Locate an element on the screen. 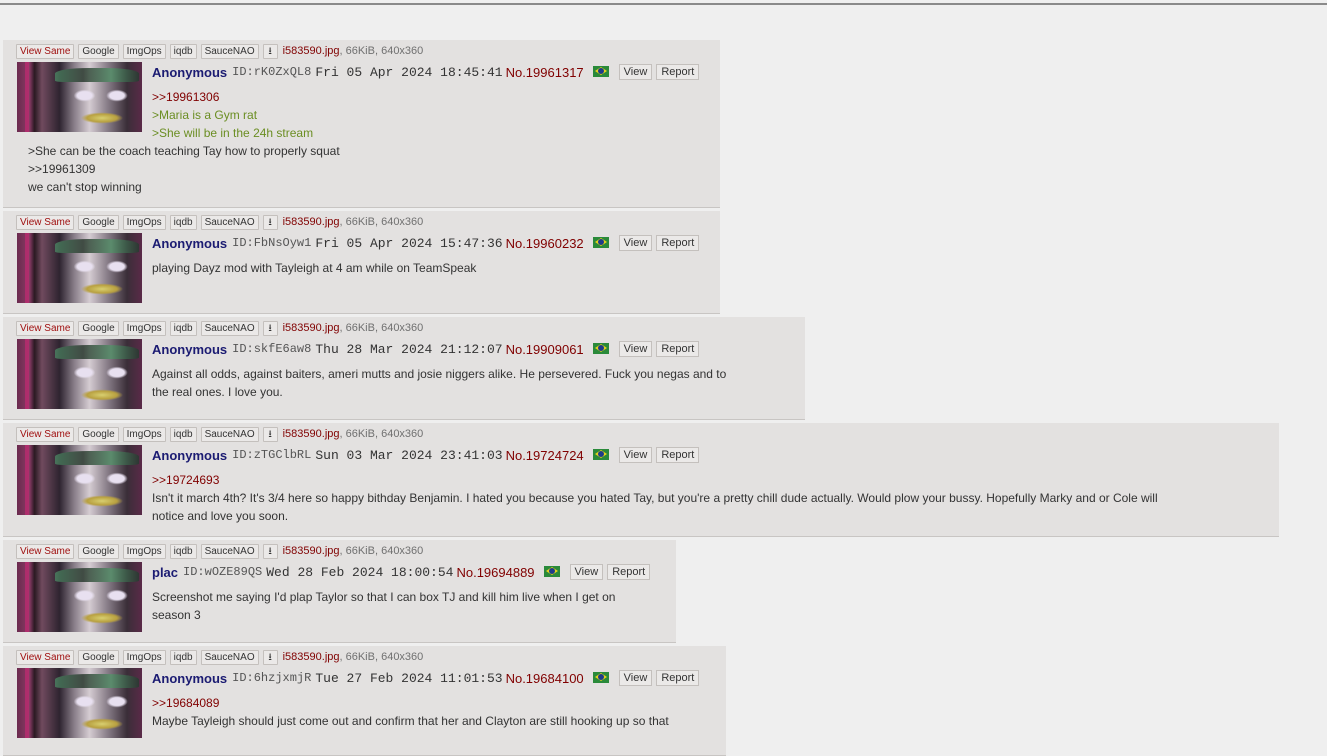  poster-id: ID:wOZE89QS is located at coordinates (222, 572).